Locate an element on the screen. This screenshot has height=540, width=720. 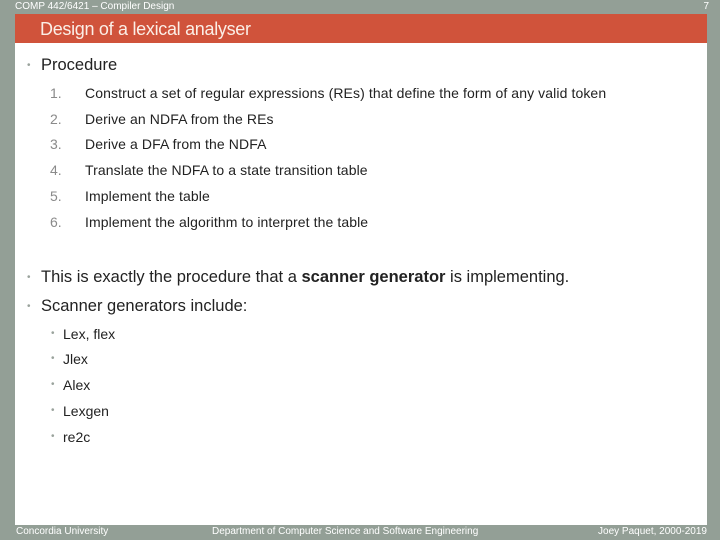
statement-after: is implementing. is located at coordinates (507, 277).